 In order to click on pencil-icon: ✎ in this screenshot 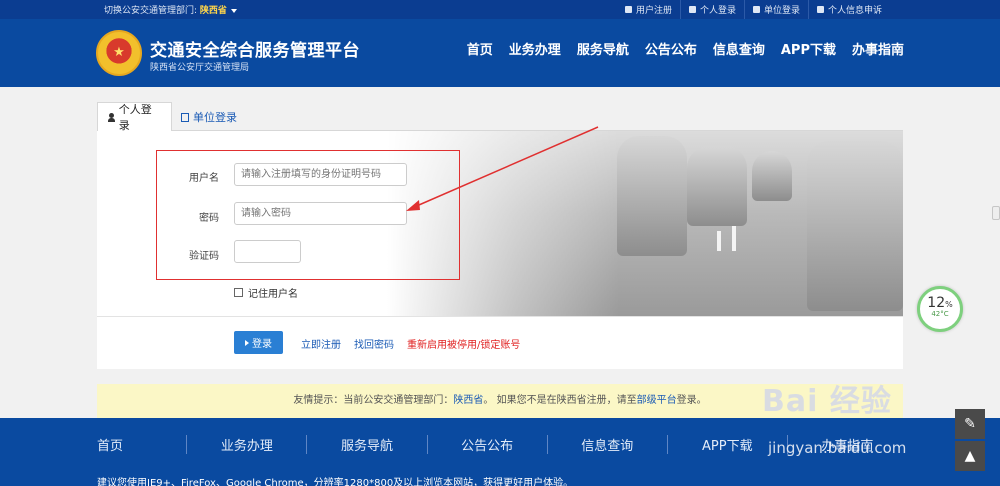, I will do `click(970, 424)`.